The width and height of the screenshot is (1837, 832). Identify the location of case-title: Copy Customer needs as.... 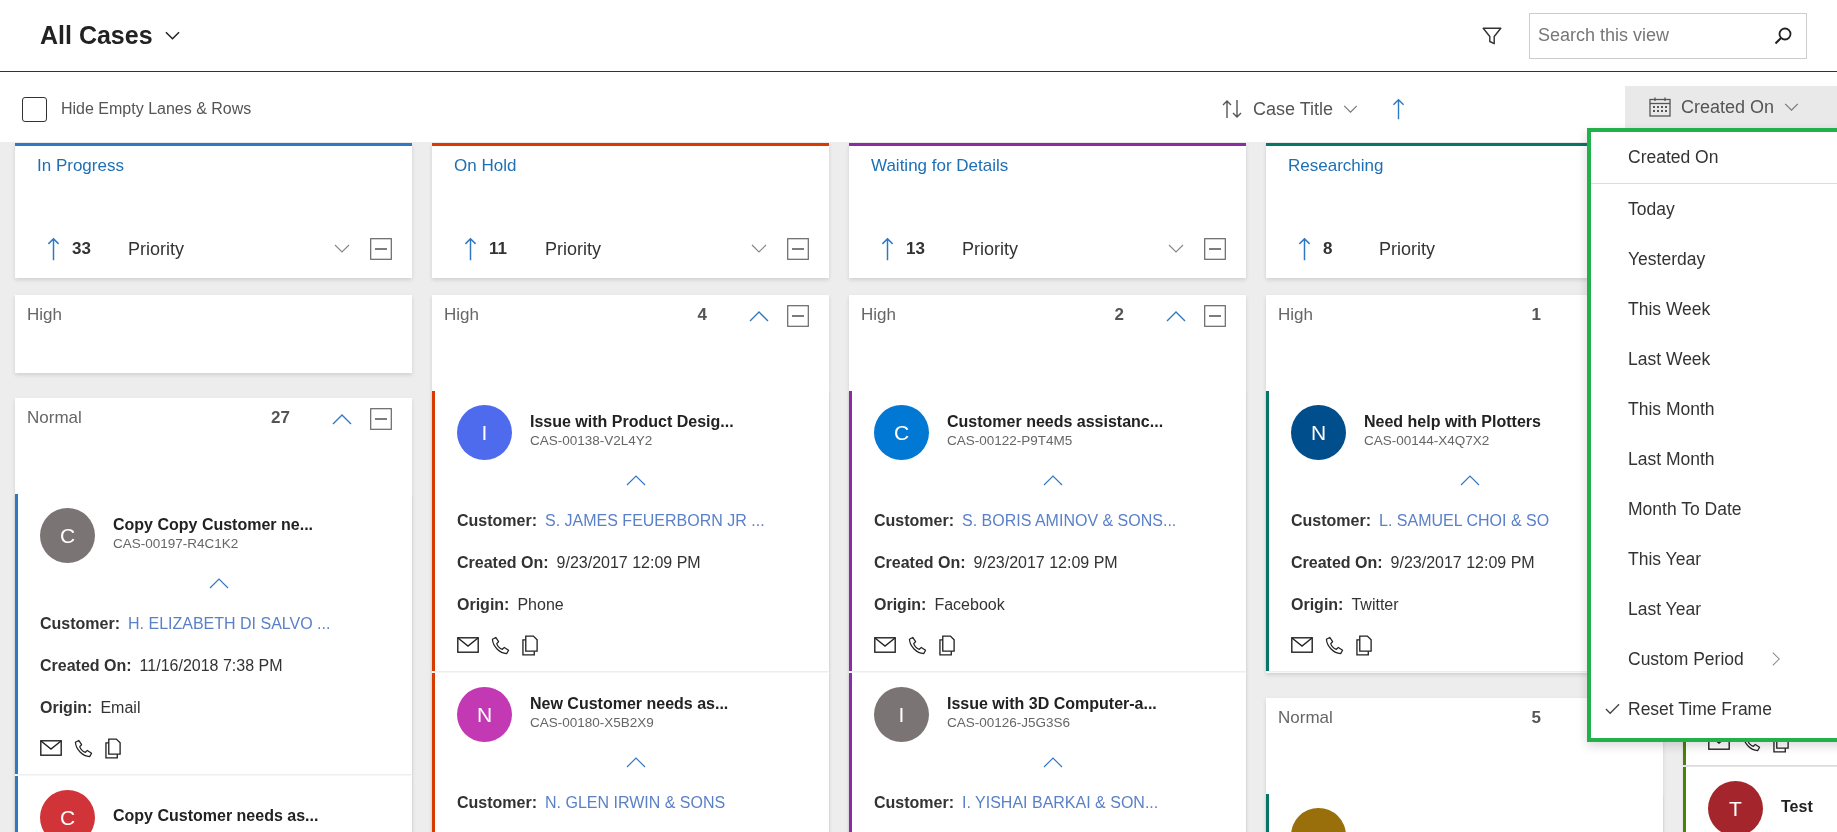
(216, 815).